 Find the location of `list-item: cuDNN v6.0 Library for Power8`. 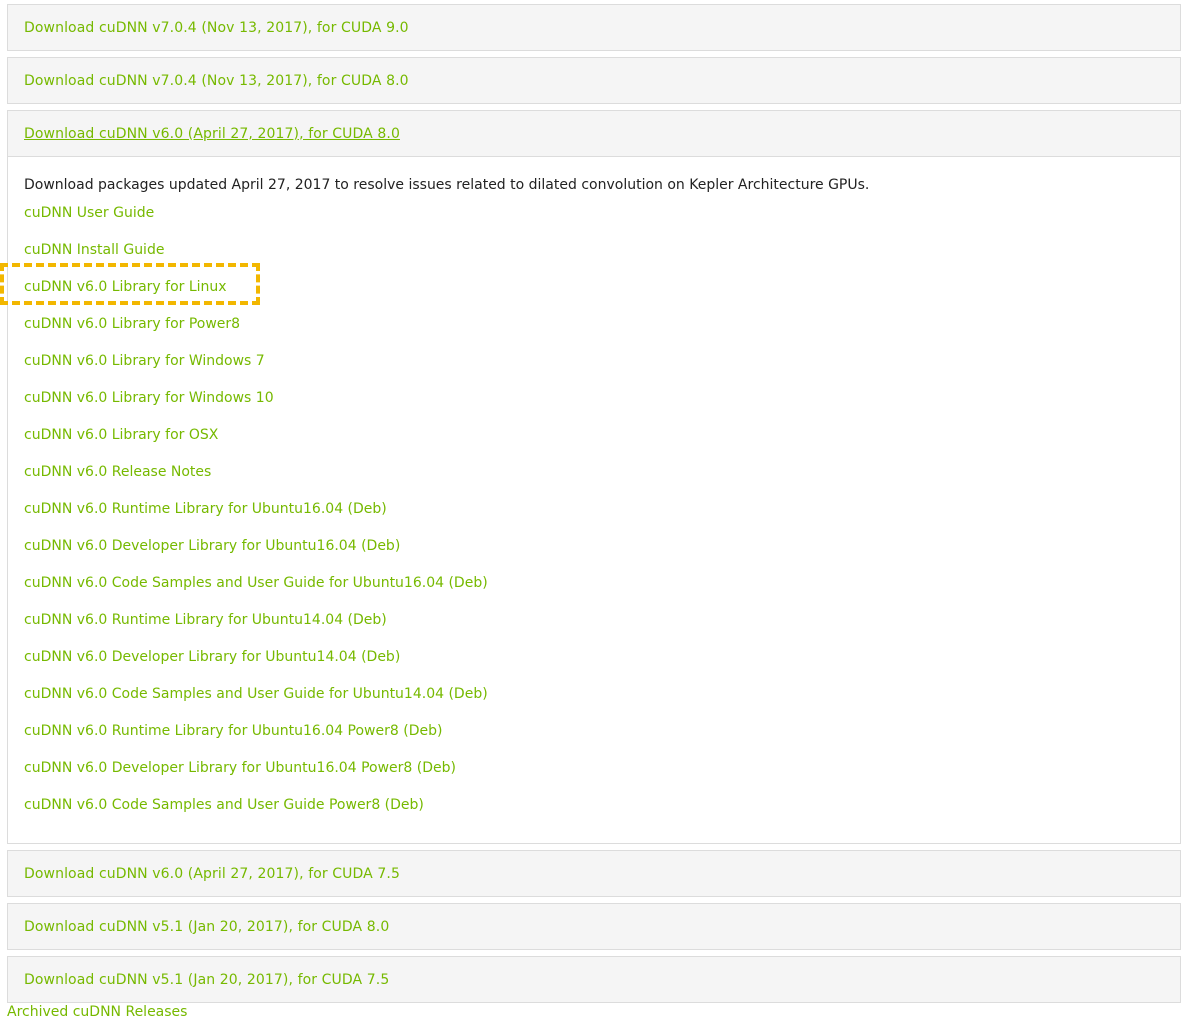

list-item: cuDNN v6.0 Library for Power8 is located at coordinates (594, 332).